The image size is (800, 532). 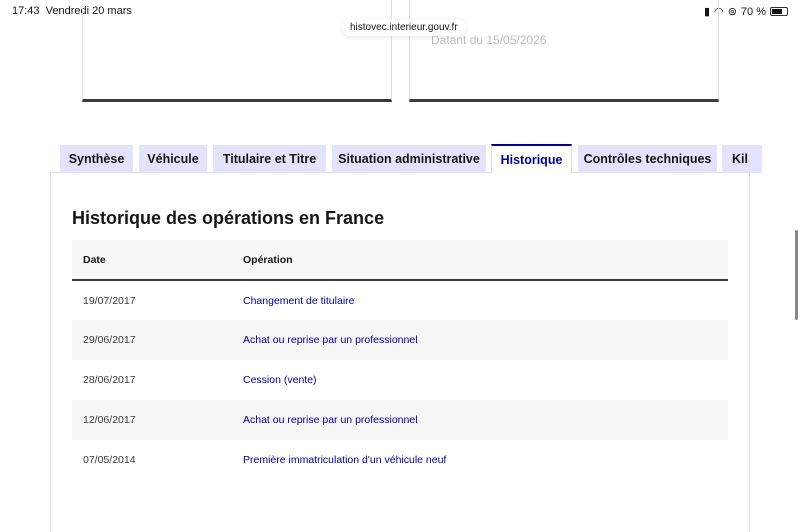 I want to click on date-cell: 19/07/2017, so click(x=109, y=300).